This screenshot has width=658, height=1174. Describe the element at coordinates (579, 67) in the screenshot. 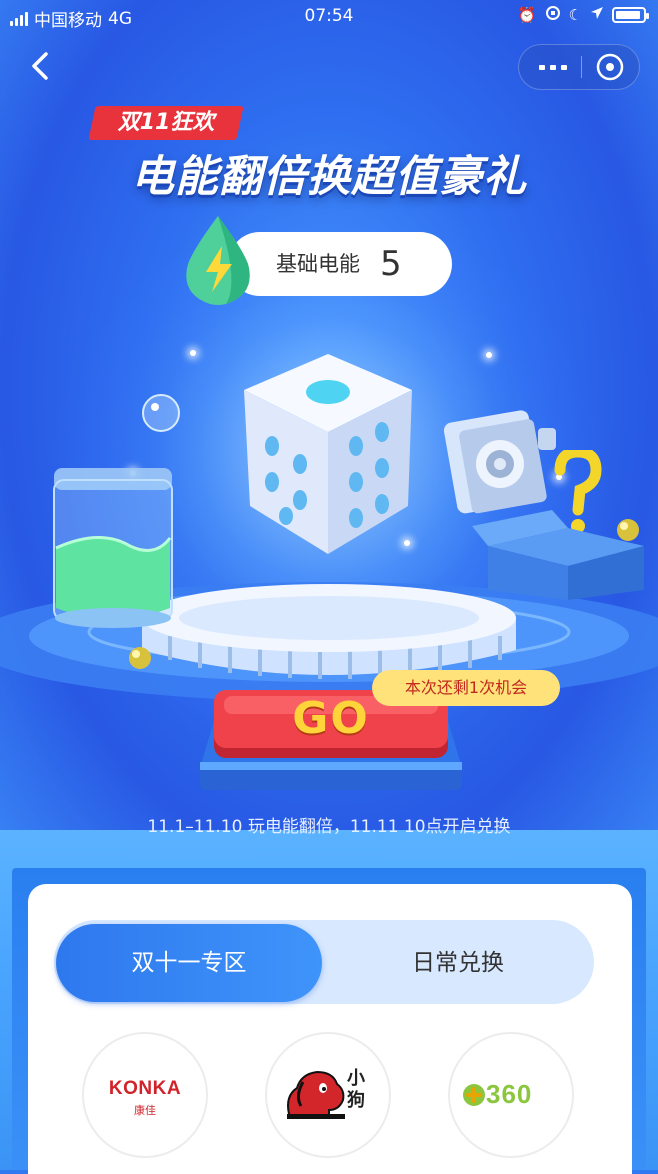

I see `miniprogram-capsule` at that location.